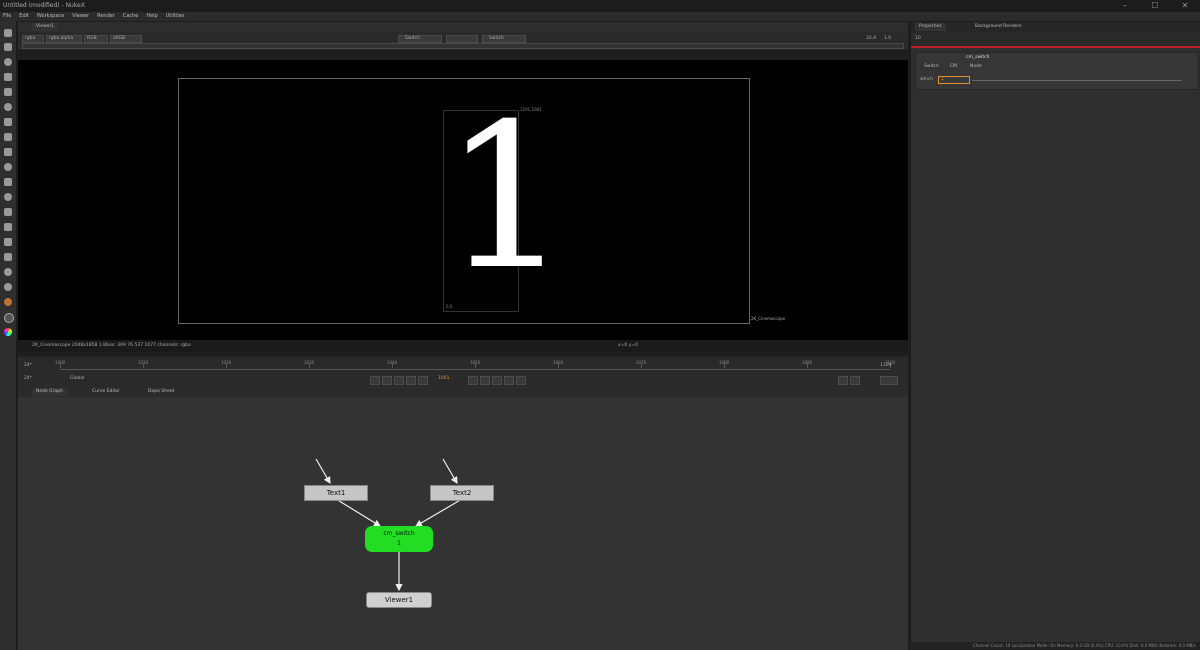 The image size is (1200, 650). What do you see at coordinates (411, 380) in the screenshot?
I see `step-back-frame-button` at bounding box center [411, 380].